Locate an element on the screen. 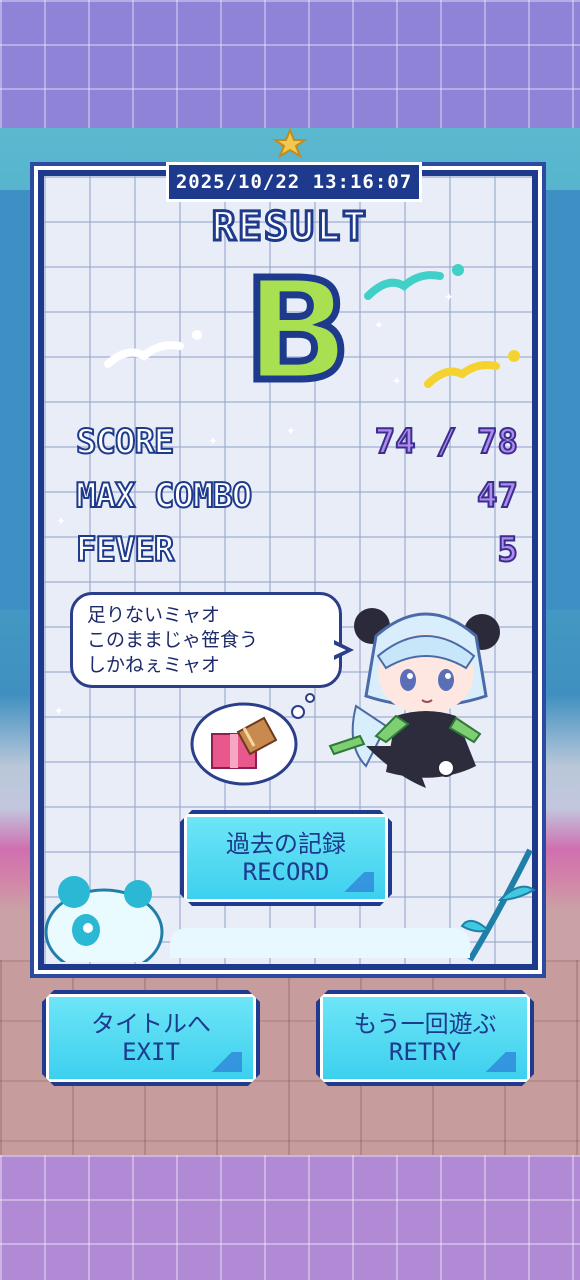  exit-button-jp-label: タイトルへ is located at coordinates (151, 1024).